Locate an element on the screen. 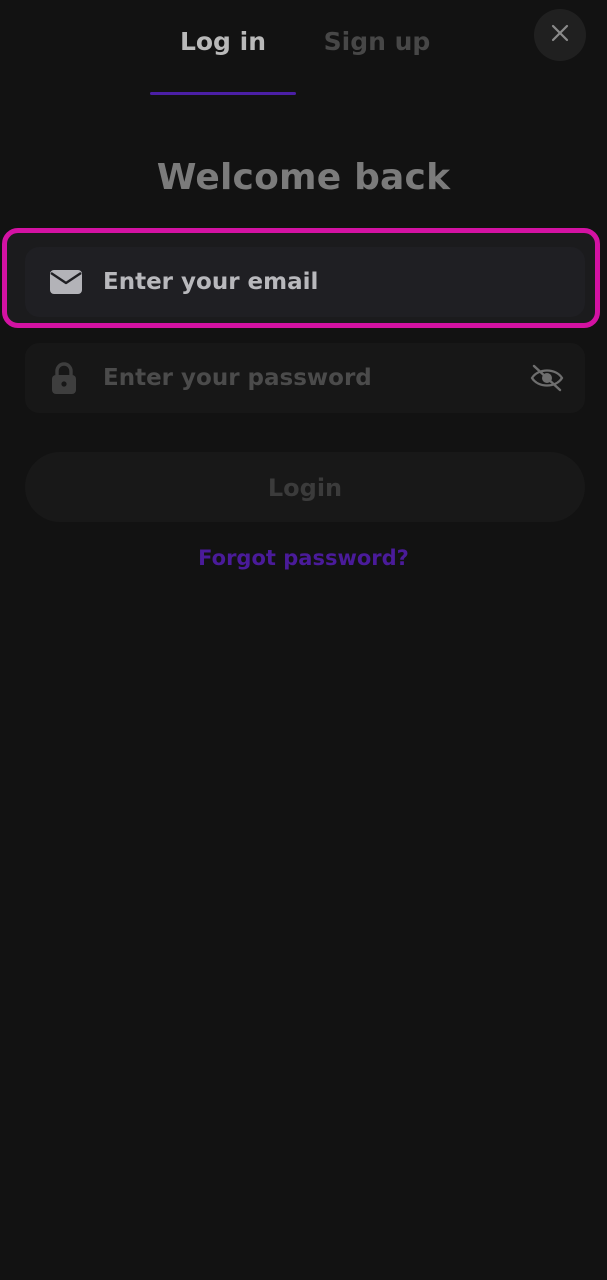  email-input is located at coordinates (314, 282).